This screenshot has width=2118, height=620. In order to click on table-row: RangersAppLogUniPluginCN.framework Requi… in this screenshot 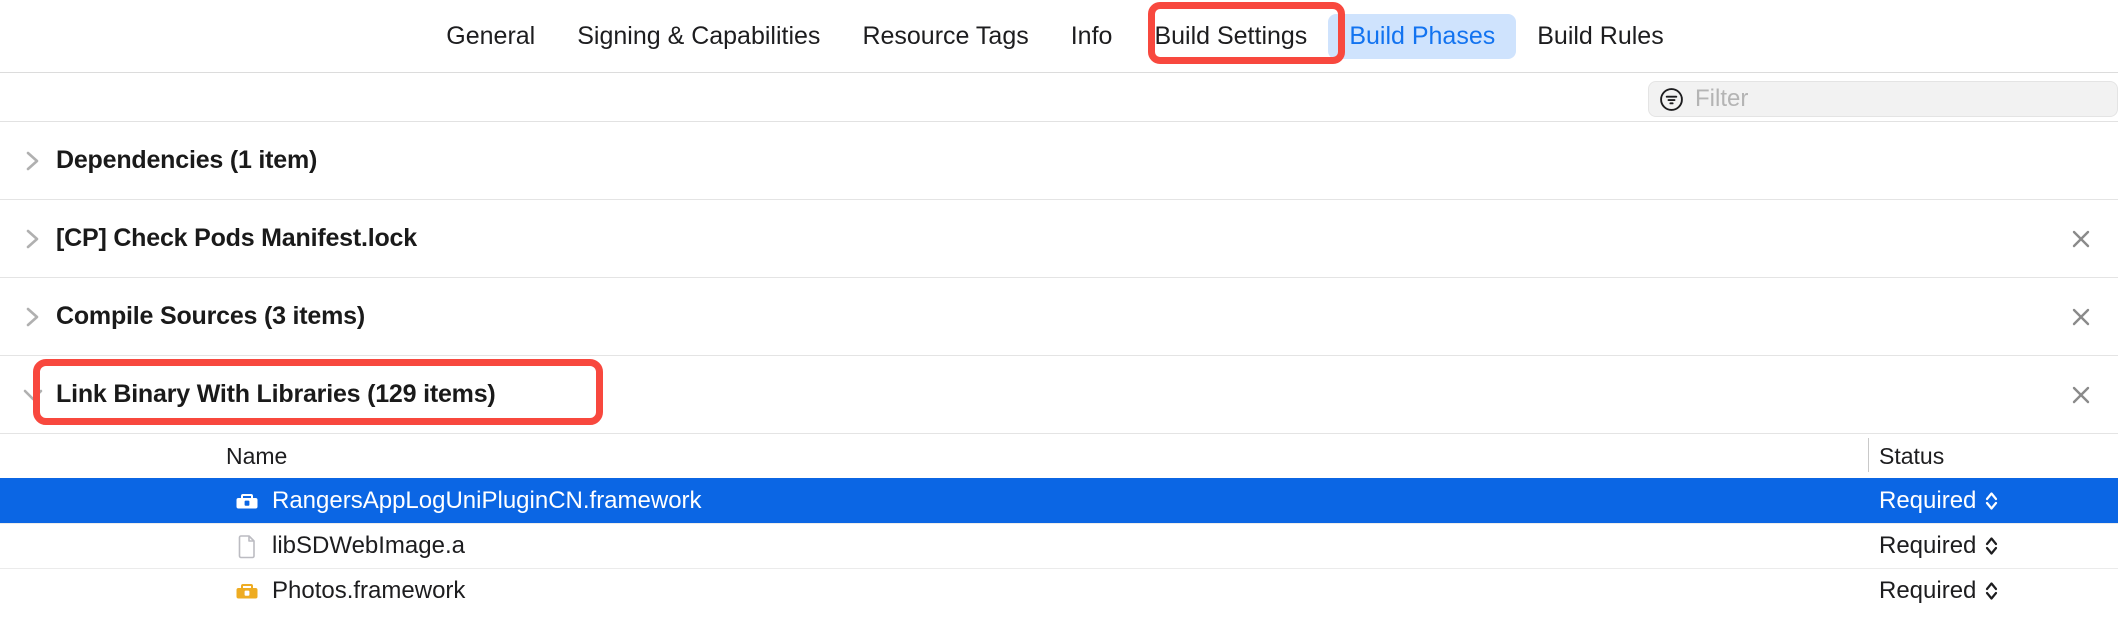, I will do `click(1059, 500)`.